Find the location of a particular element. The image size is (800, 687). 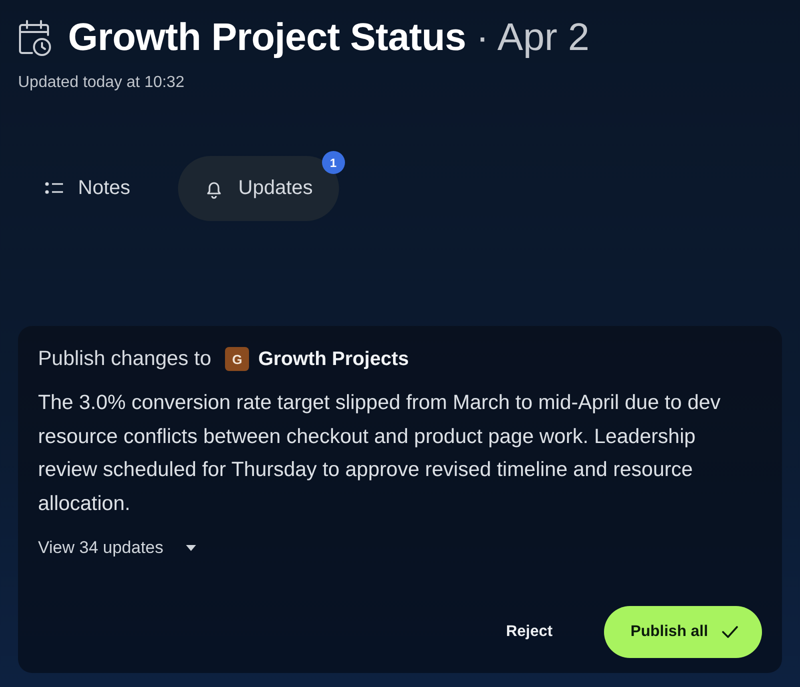

page-date: · Apr 2 is located at coordinates (533, 38).